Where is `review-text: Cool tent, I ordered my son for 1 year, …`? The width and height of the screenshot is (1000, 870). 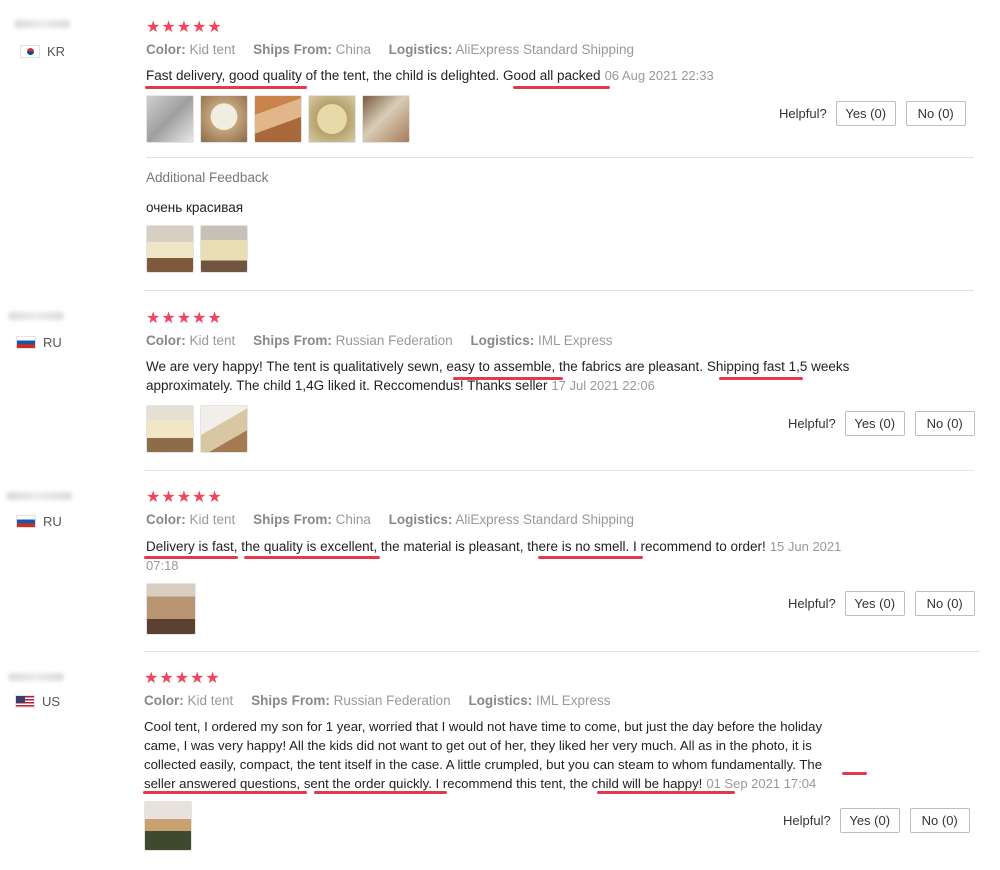 review-text: Cool tent, I ordered my son for 1 year, … is located at coordinates (483, 755).